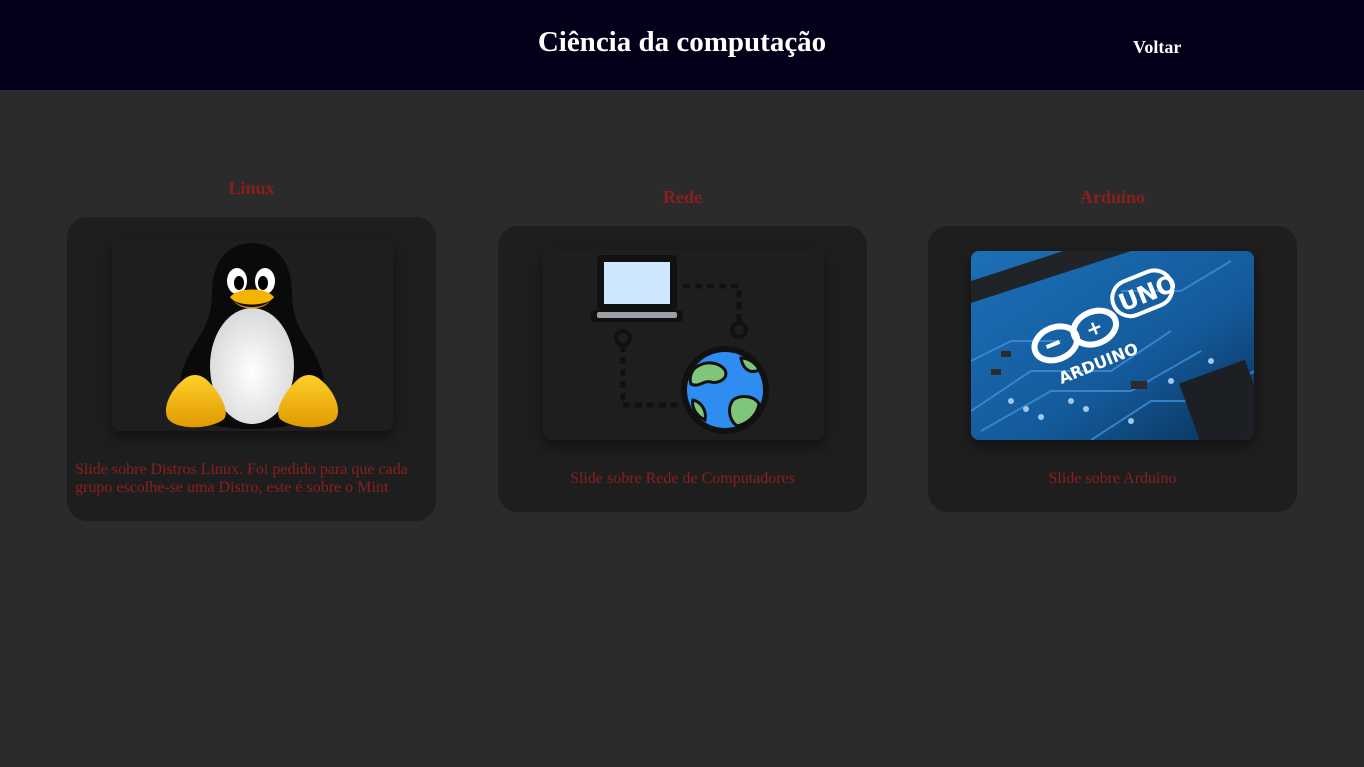  I want to click on rede-section: Rede Slide sobre Rede de Computadores, so click(682, 348).